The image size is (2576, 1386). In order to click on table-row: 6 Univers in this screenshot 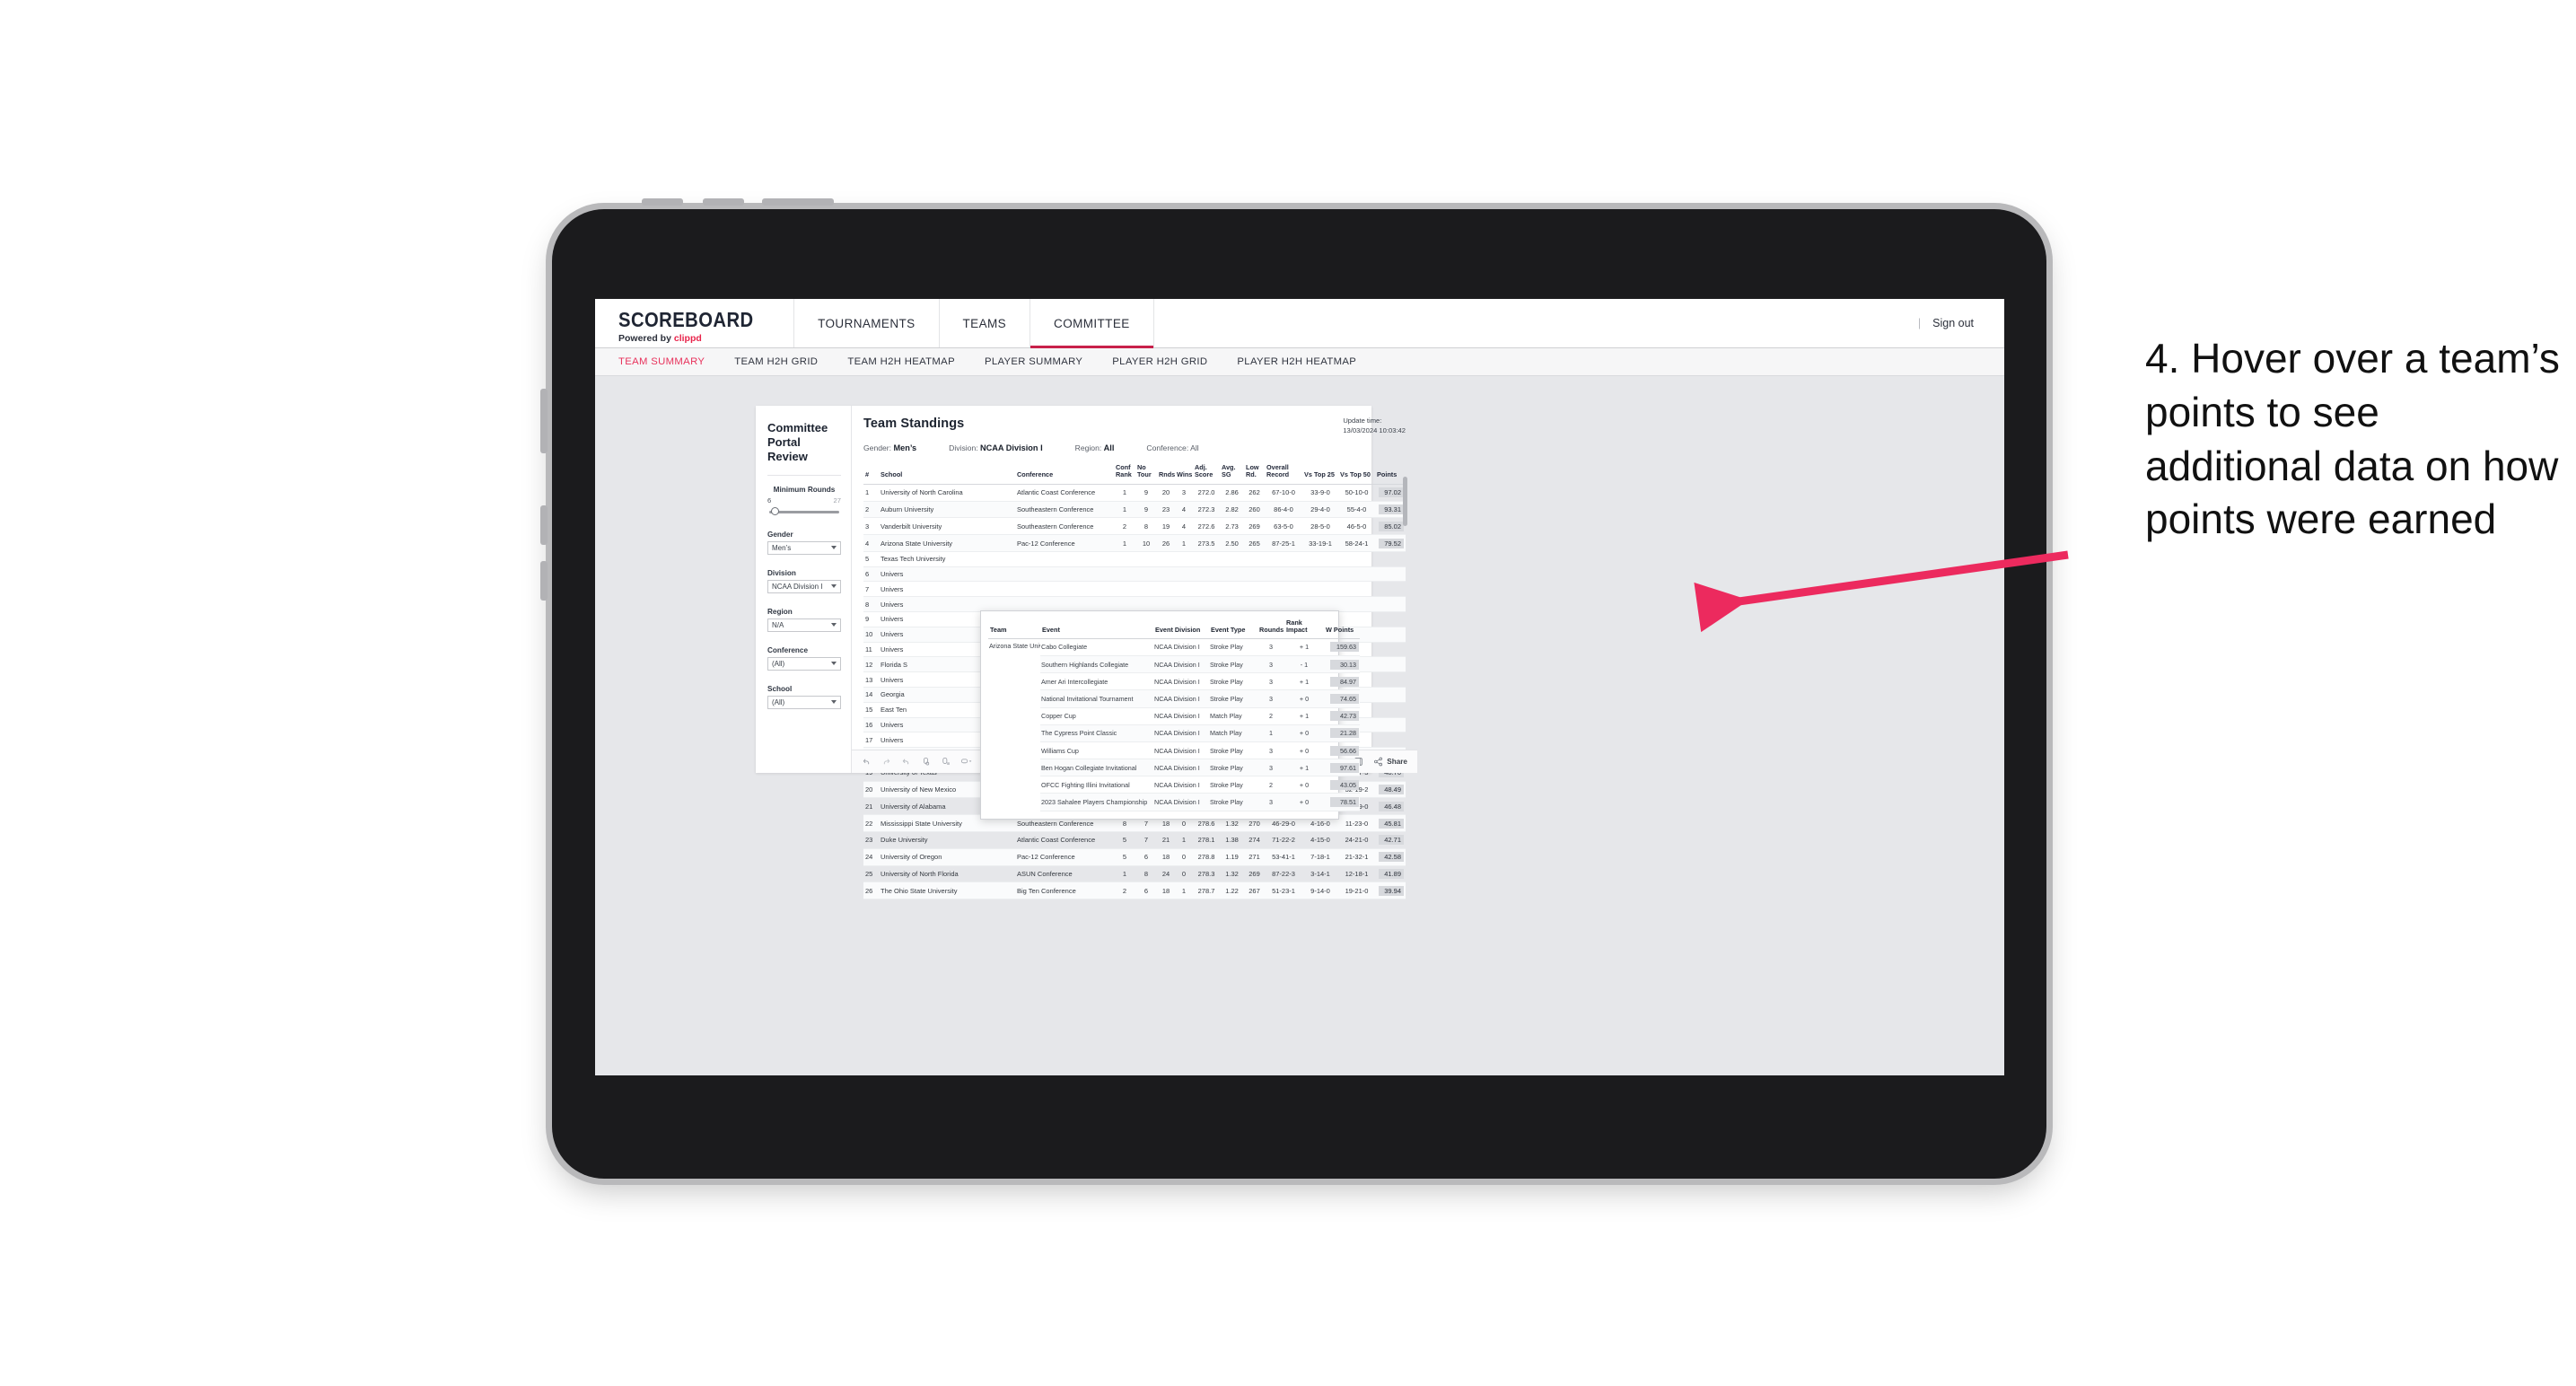, I will do `click(1134, 575)`.